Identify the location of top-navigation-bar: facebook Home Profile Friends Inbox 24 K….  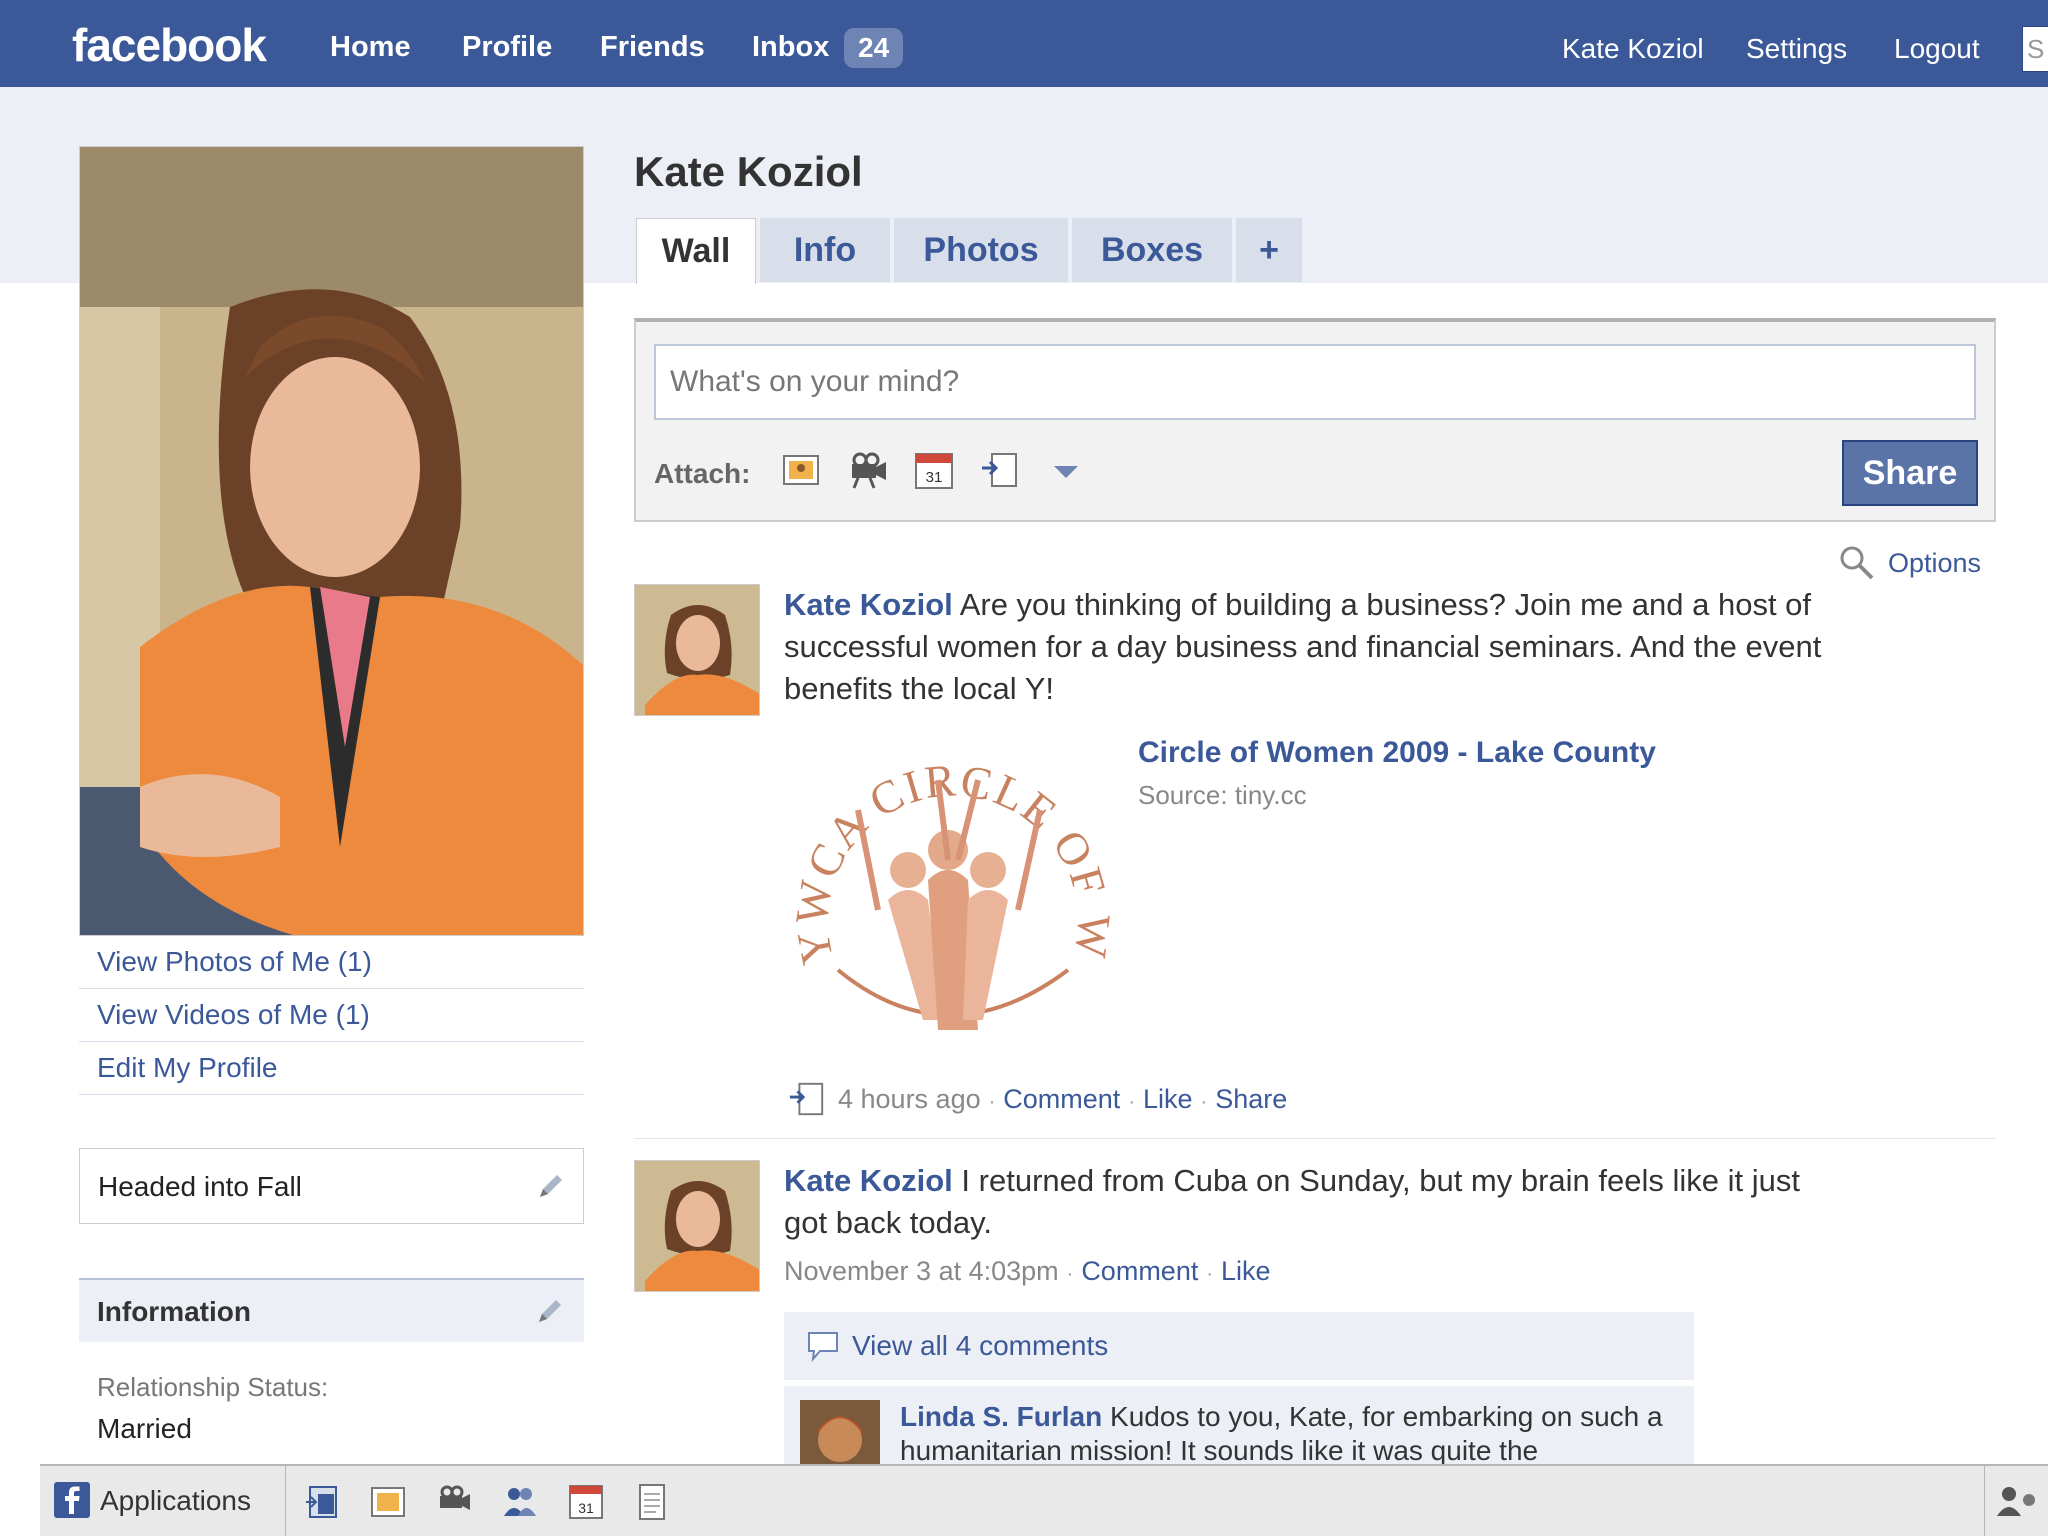
(1024, 43).